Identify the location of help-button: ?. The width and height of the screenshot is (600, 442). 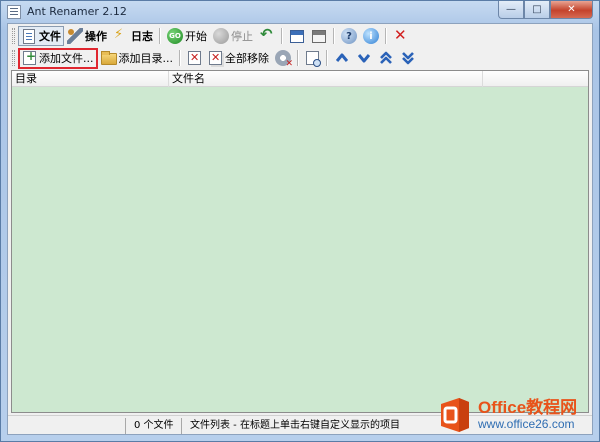
(349, 36).